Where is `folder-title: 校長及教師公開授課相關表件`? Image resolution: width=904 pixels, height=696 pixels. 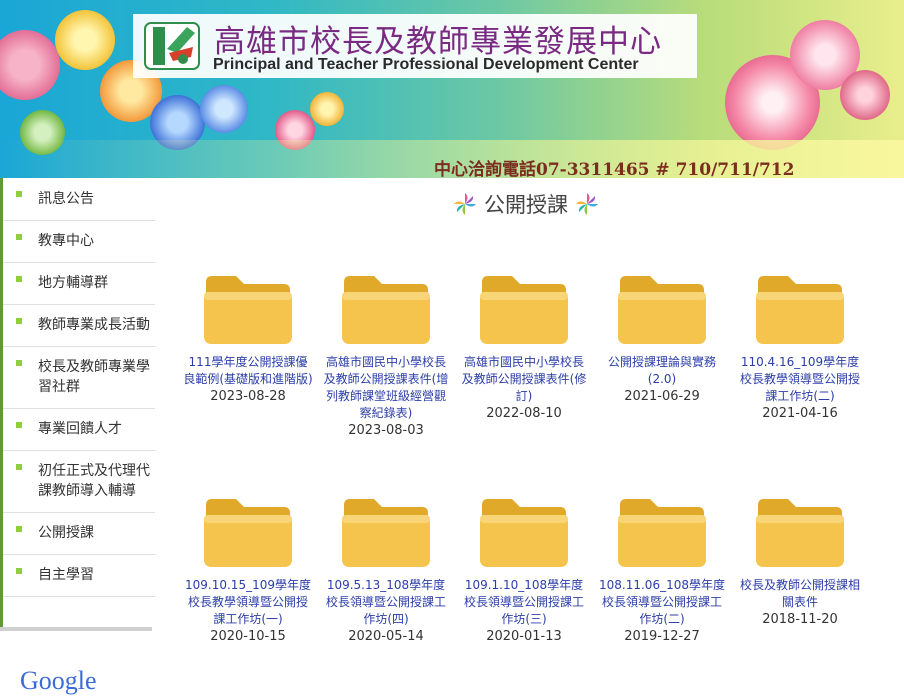 folder-title: 校長及教師公開授課相關表件 is located at coordinates (800, 594).